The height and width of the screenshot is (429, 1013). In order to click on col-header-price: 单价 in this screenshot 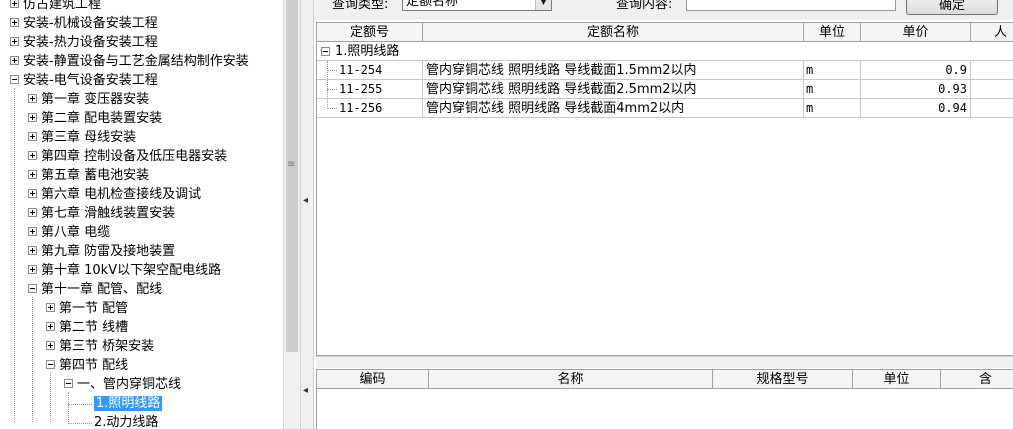, I will do `click(916, 32)`.